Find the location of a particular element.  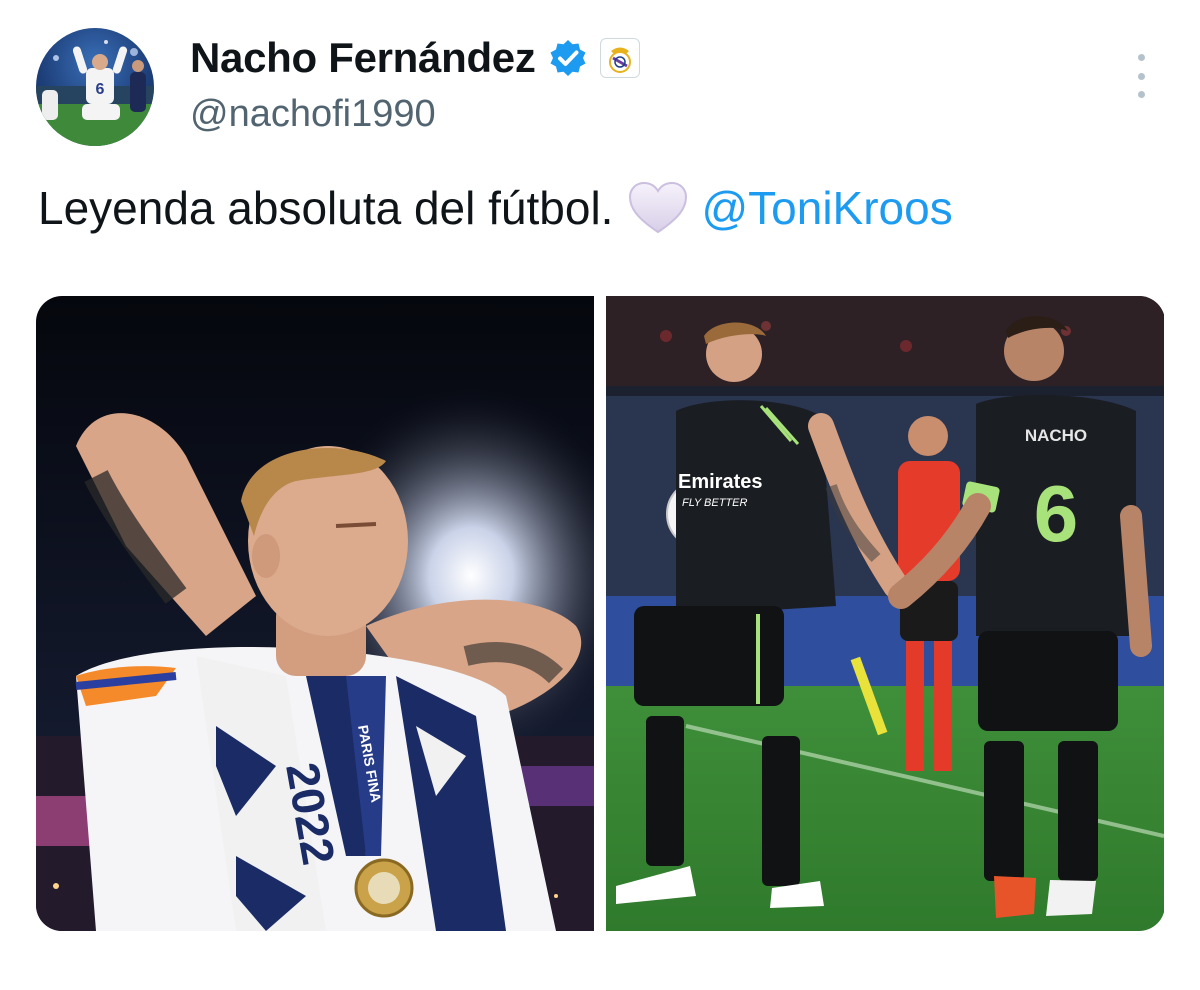

author-name-row: Nacho Fernández is located at coordinates (415, 58).